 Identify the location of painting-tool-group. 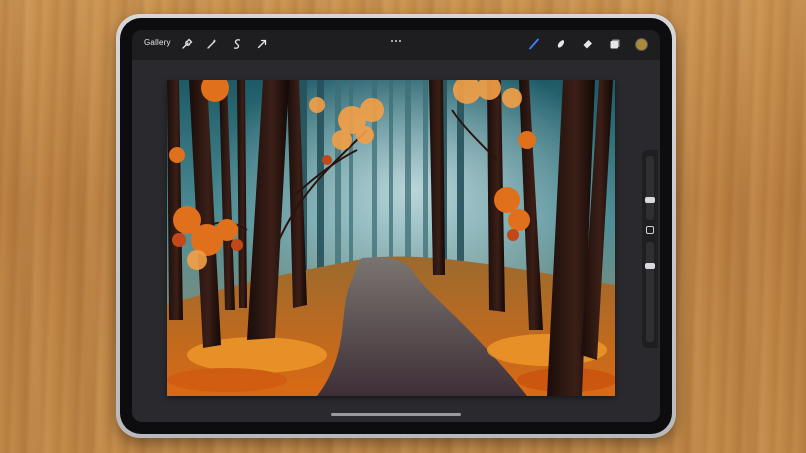
(587, 44).